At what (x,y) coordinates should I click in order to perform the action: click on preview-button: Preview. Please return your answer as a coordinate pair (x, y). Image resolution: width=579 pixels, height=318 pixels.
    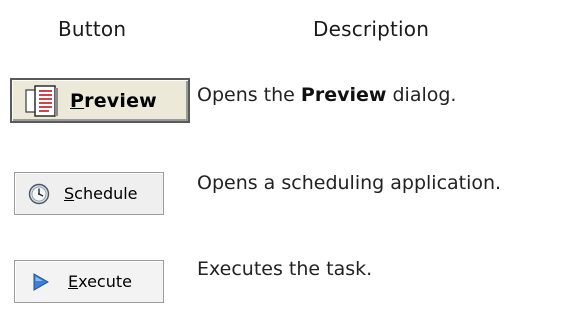
    Looking at the image, I should click on (100, 100).